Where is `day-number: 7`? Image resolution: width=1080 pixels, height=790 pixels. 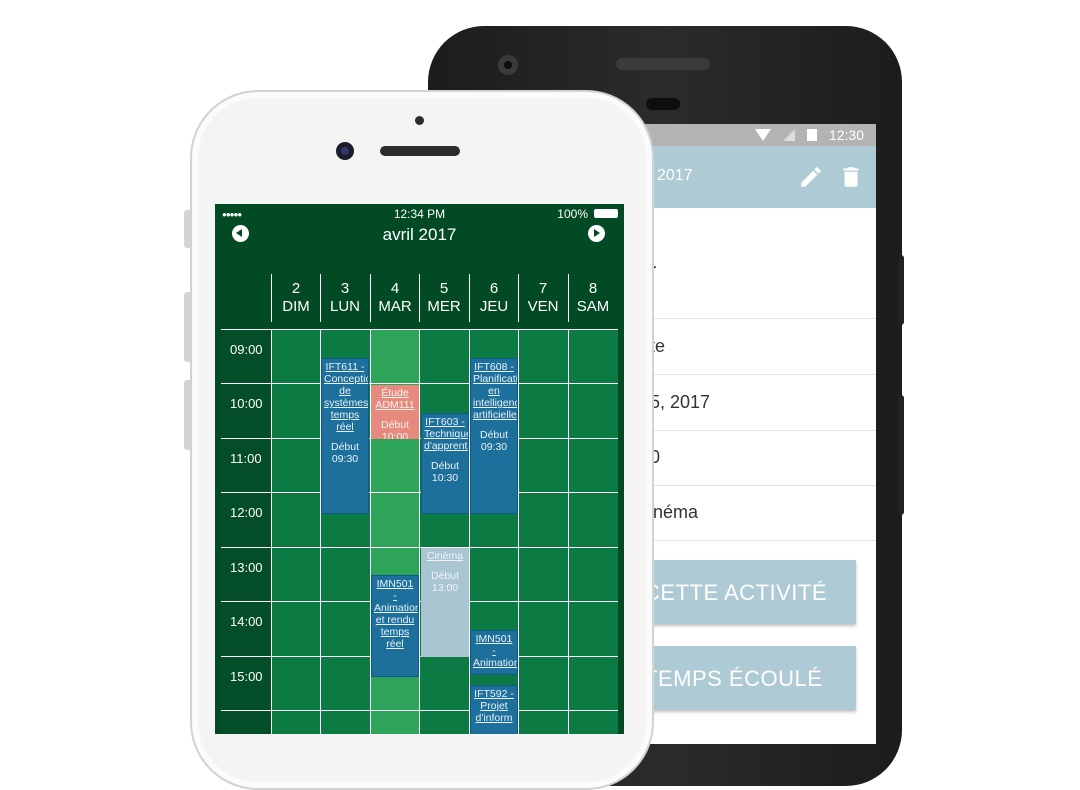
day-number: 7 is located at coordinates (543, 288).